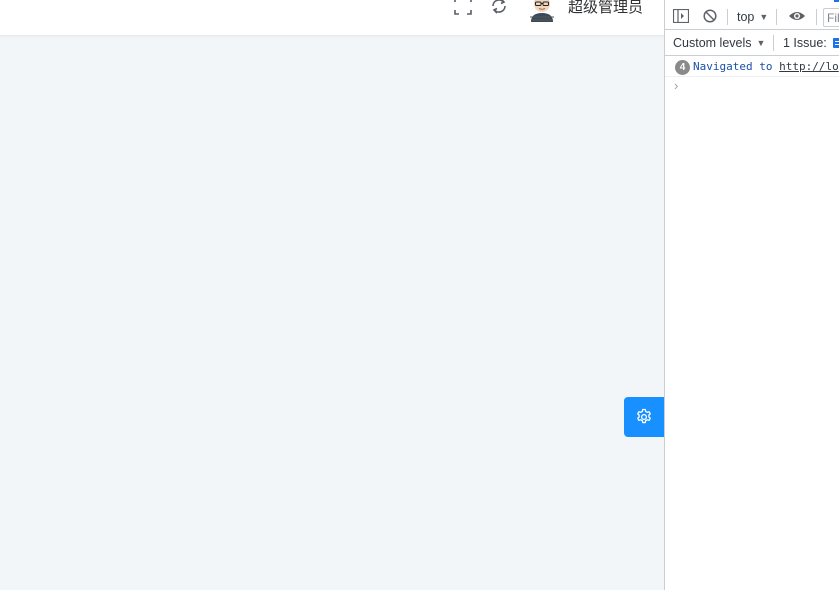 This screenshot has width=839, height=590. What do you see at coordinates (499, 8) in the screenshot?
I see `refresh-icon` at bounding box center [499, 8].